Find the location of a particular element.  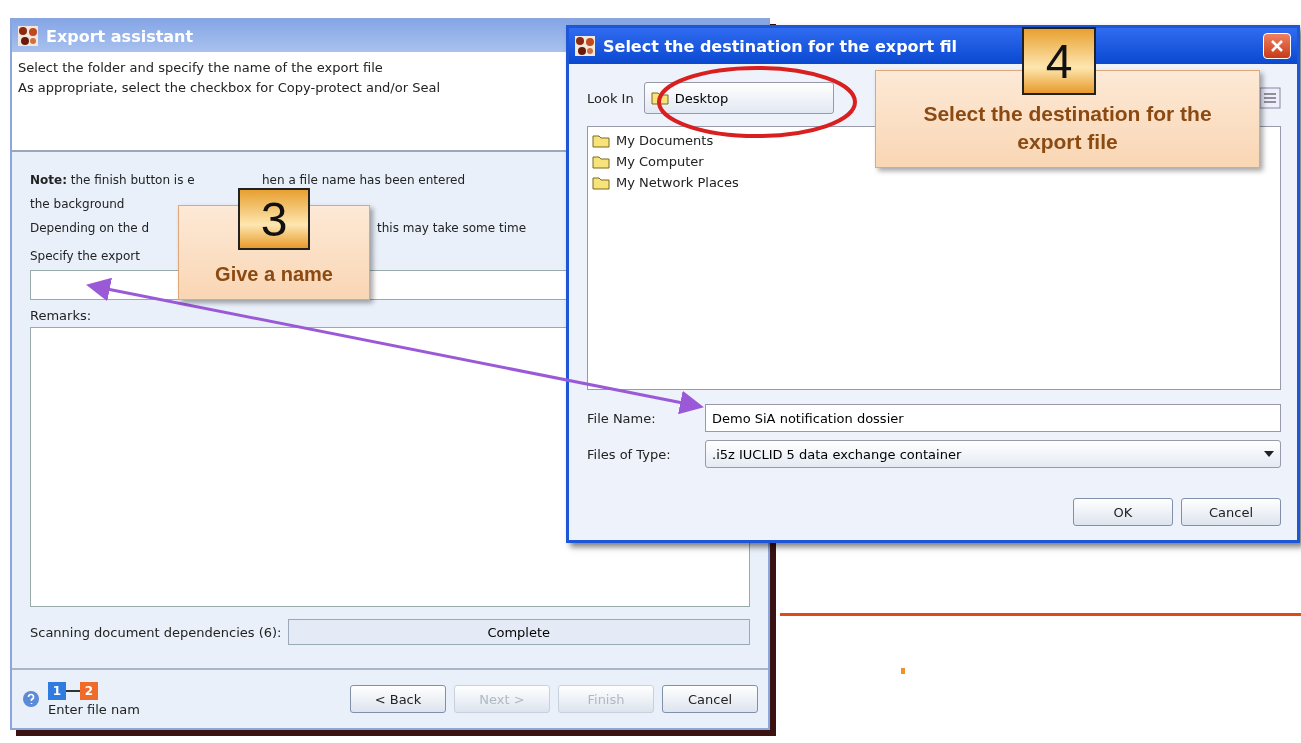

wizard-button: < Back is located at coordinates (398, 699).